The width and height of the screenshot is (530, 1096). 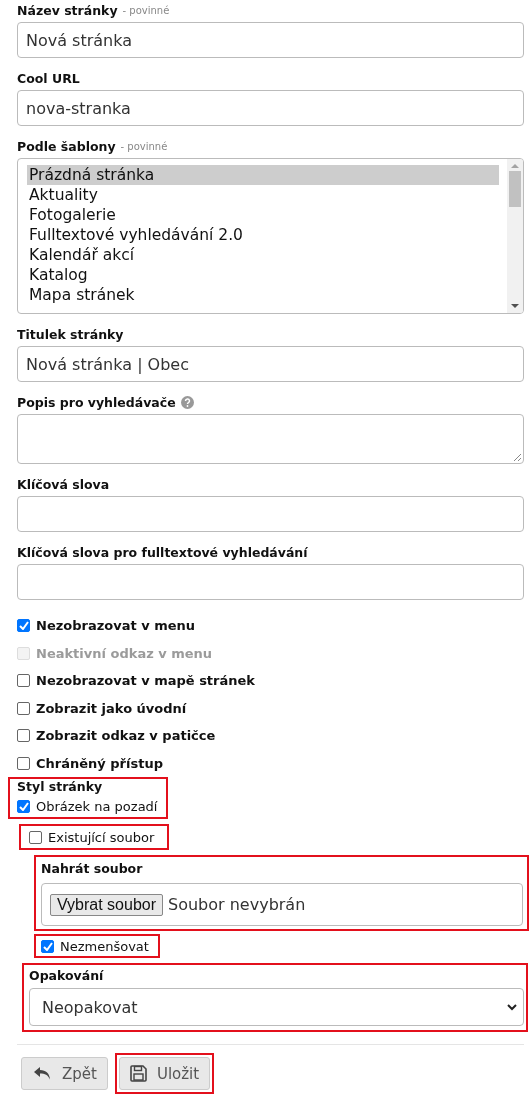 What do you see at coordinates (263, 255) in the screenshot?
I see `list-option: Kalendář akcí` at bounding box center [263, 255].